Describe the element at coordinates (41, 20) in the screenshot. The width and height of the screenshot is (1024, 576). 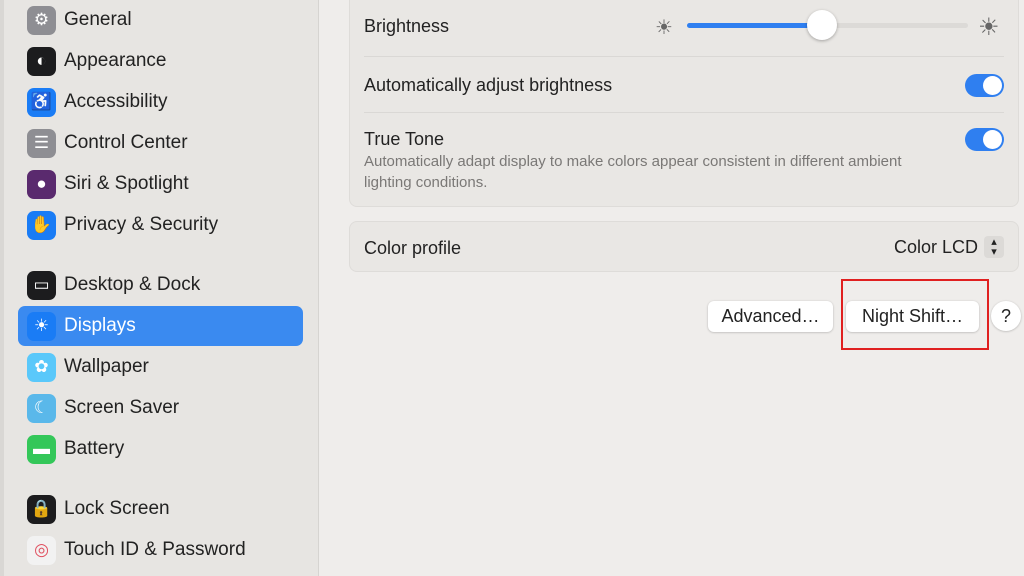
I see `gear-icon: ⚙` at that location.